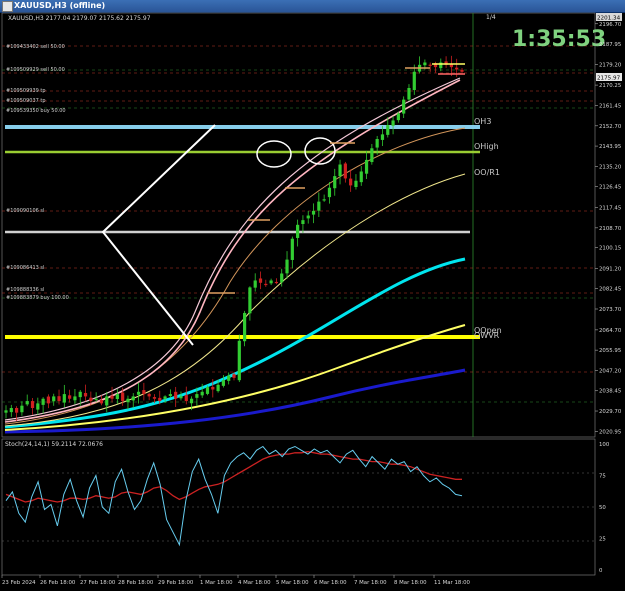  What do you see at coordinates (610, 249) in the screenshot?
I see `price-tick-label: 2100.15` at bounding box center [610, 249].